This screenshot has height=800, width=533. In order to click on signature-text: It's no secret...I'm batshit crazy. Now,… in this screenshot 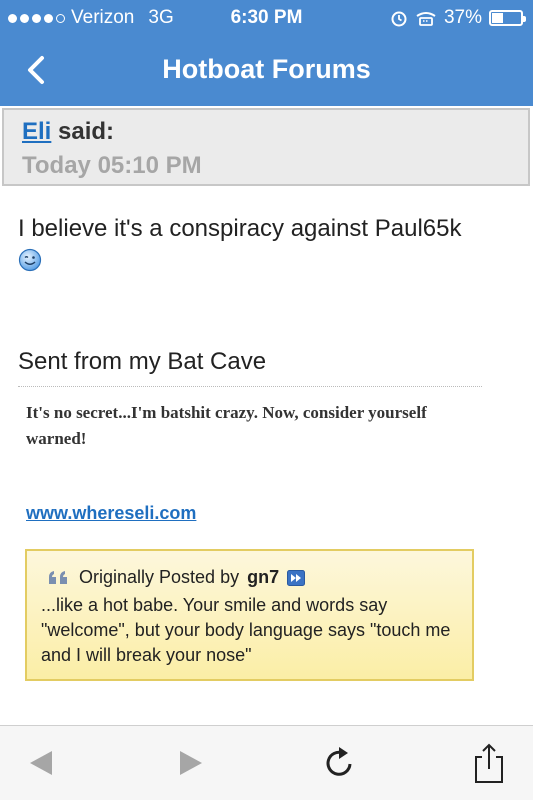, I will do `click(226, 425)`.